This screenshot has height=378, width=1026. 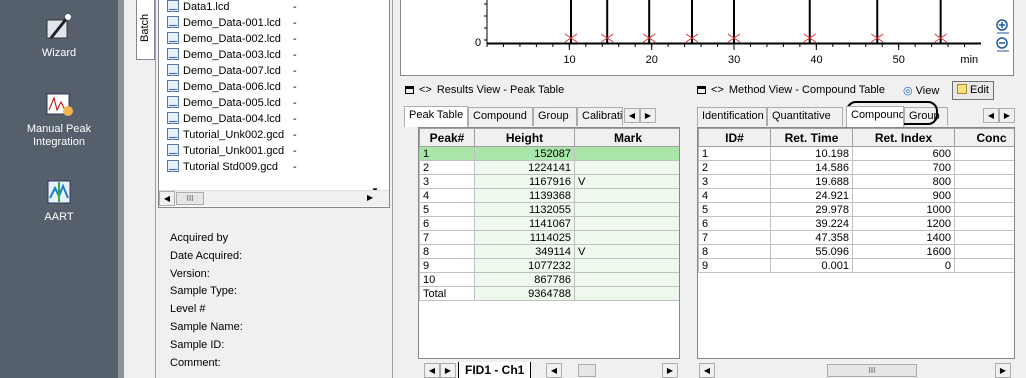 I want to click on col-peak-header: Peak#, so click(x=447, y=137).